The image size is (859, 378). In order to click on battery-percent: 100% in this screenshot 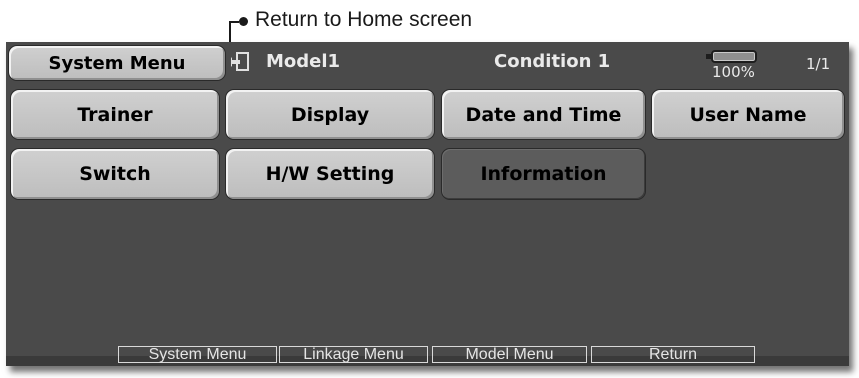, I will do `click(733, 72)`.